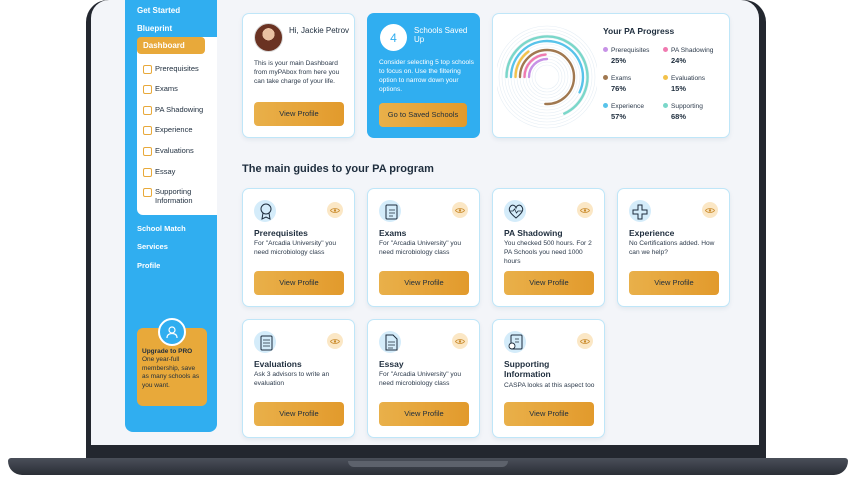  Describe the element at coordinates (147, 89) in the screenshot. I see `exams-icon` at that location.